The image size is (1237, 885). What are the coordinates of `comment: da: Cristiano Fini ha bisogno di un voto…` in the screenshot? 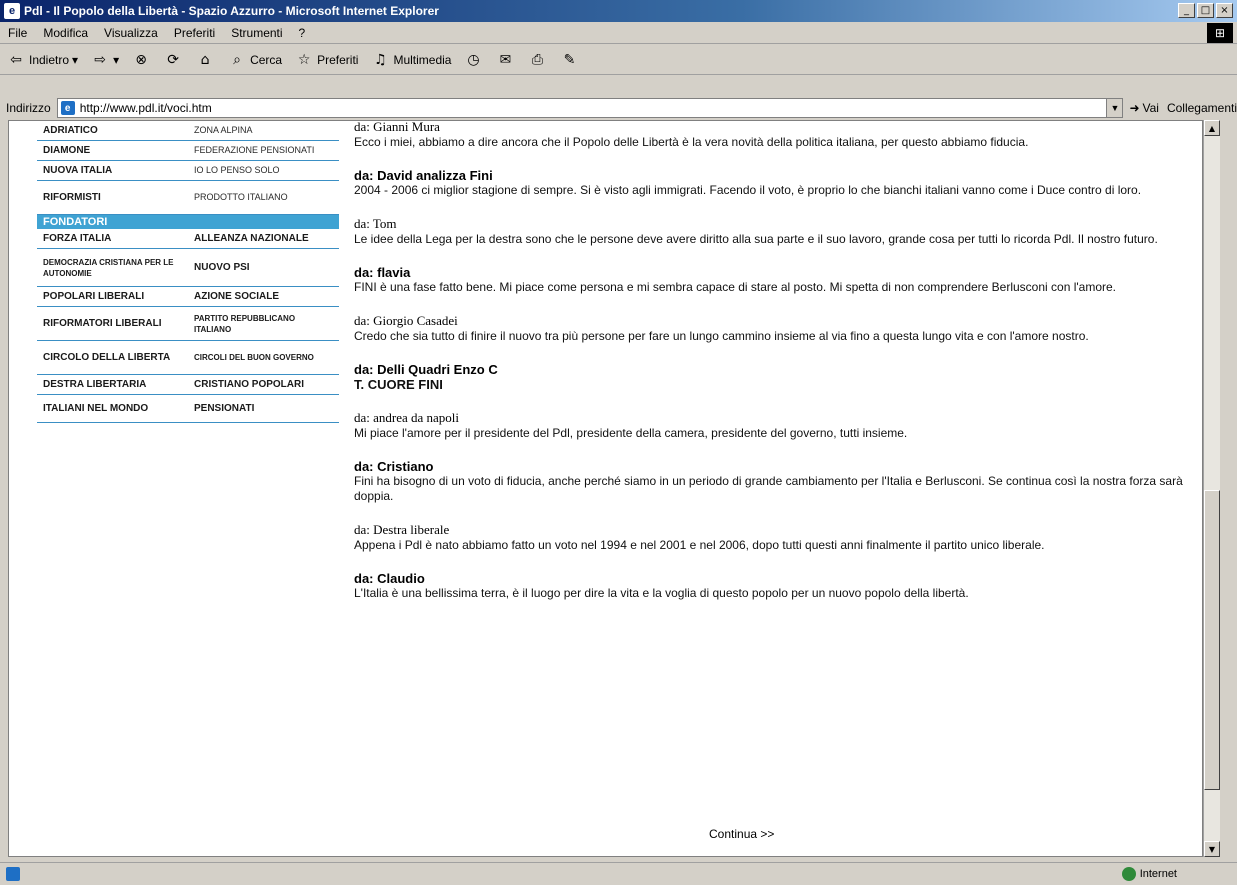 It's located at (769, 481).